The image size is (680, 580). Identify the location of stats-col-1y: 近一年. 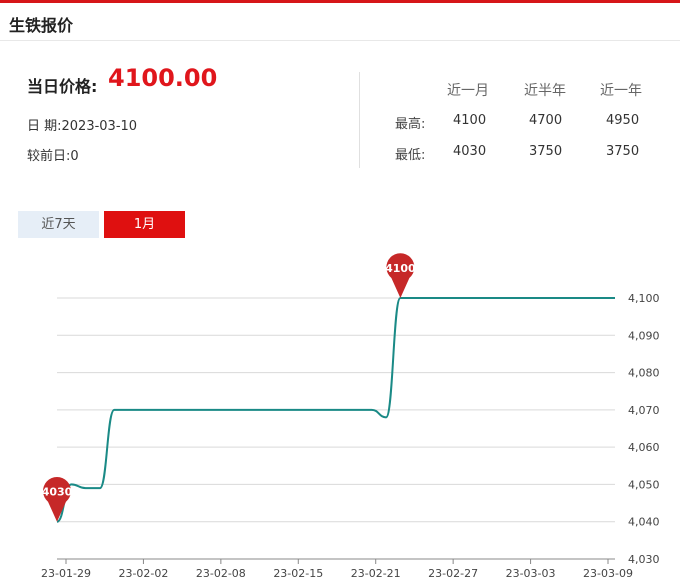
(621, 91).